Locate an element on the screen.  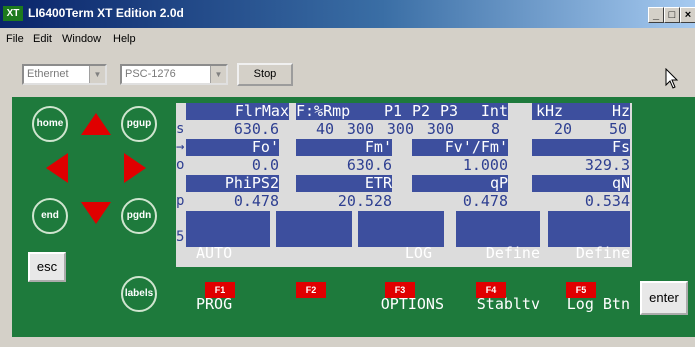
f1-button: F1 is located at coordinates (220, 290).